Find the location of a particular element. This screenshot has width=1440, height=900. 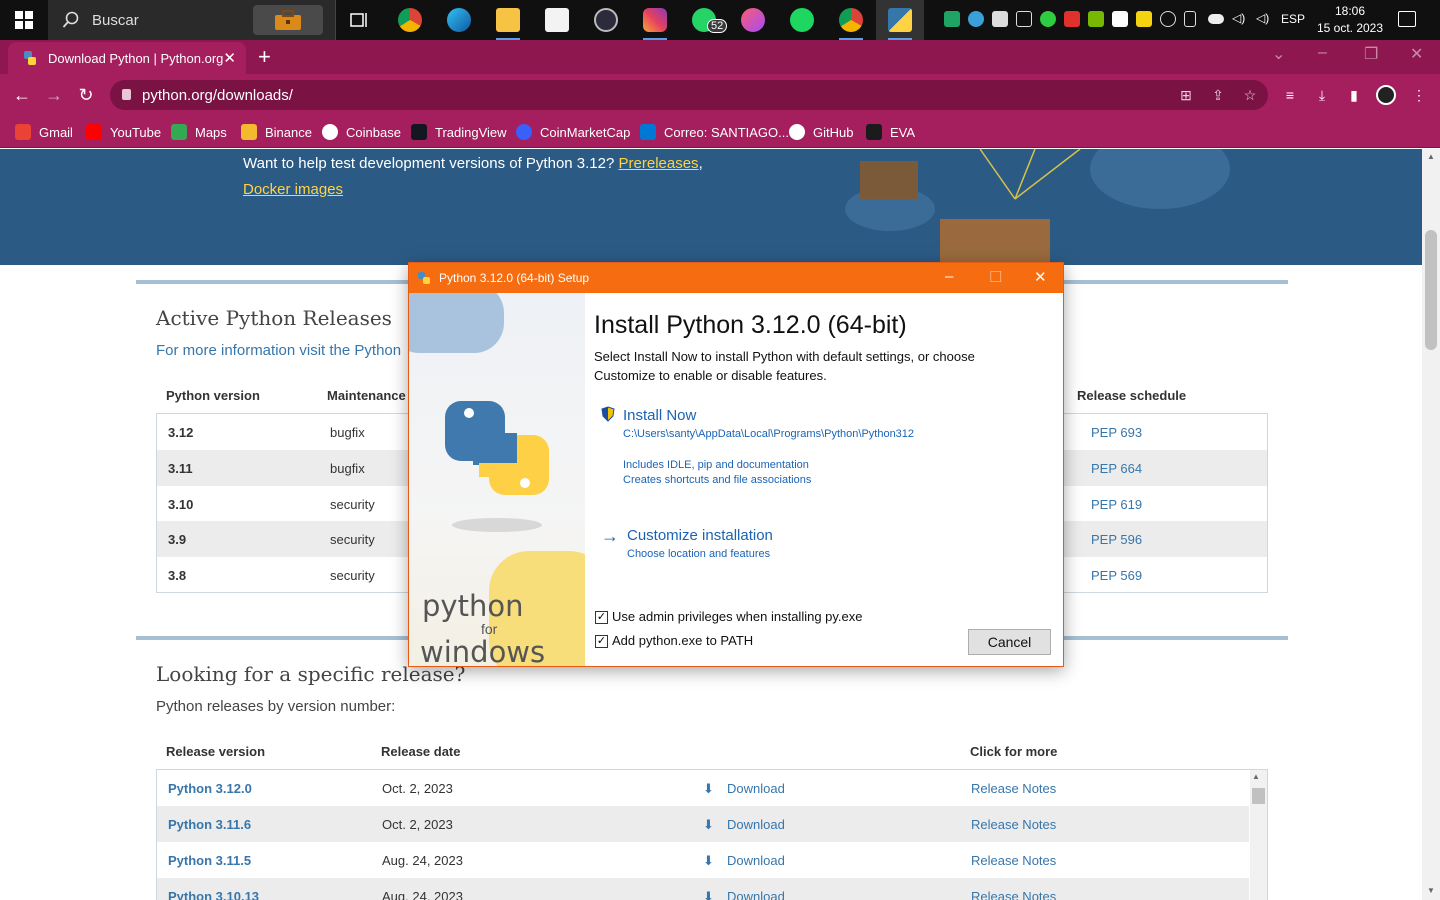

yellow-app-tray-icon is located at coordinates (1144, 19).